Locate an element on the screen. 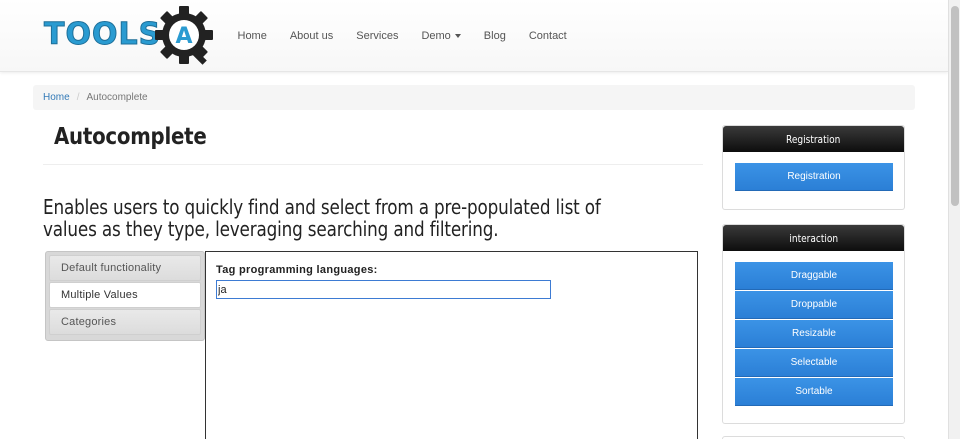 The width and height of the screenshot is (960, 439). site-logo: TOOLS A is located at coordinates (131, 36).